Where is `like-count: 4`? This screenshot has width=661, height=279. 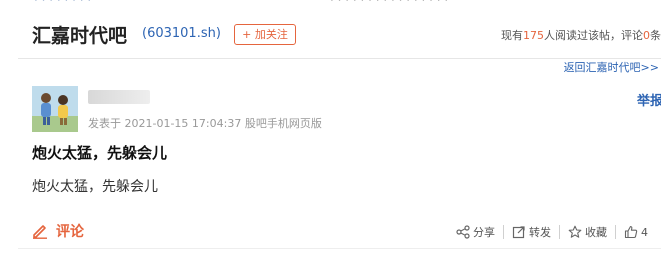 like-count: 4 is located at coordinates (644, 232).